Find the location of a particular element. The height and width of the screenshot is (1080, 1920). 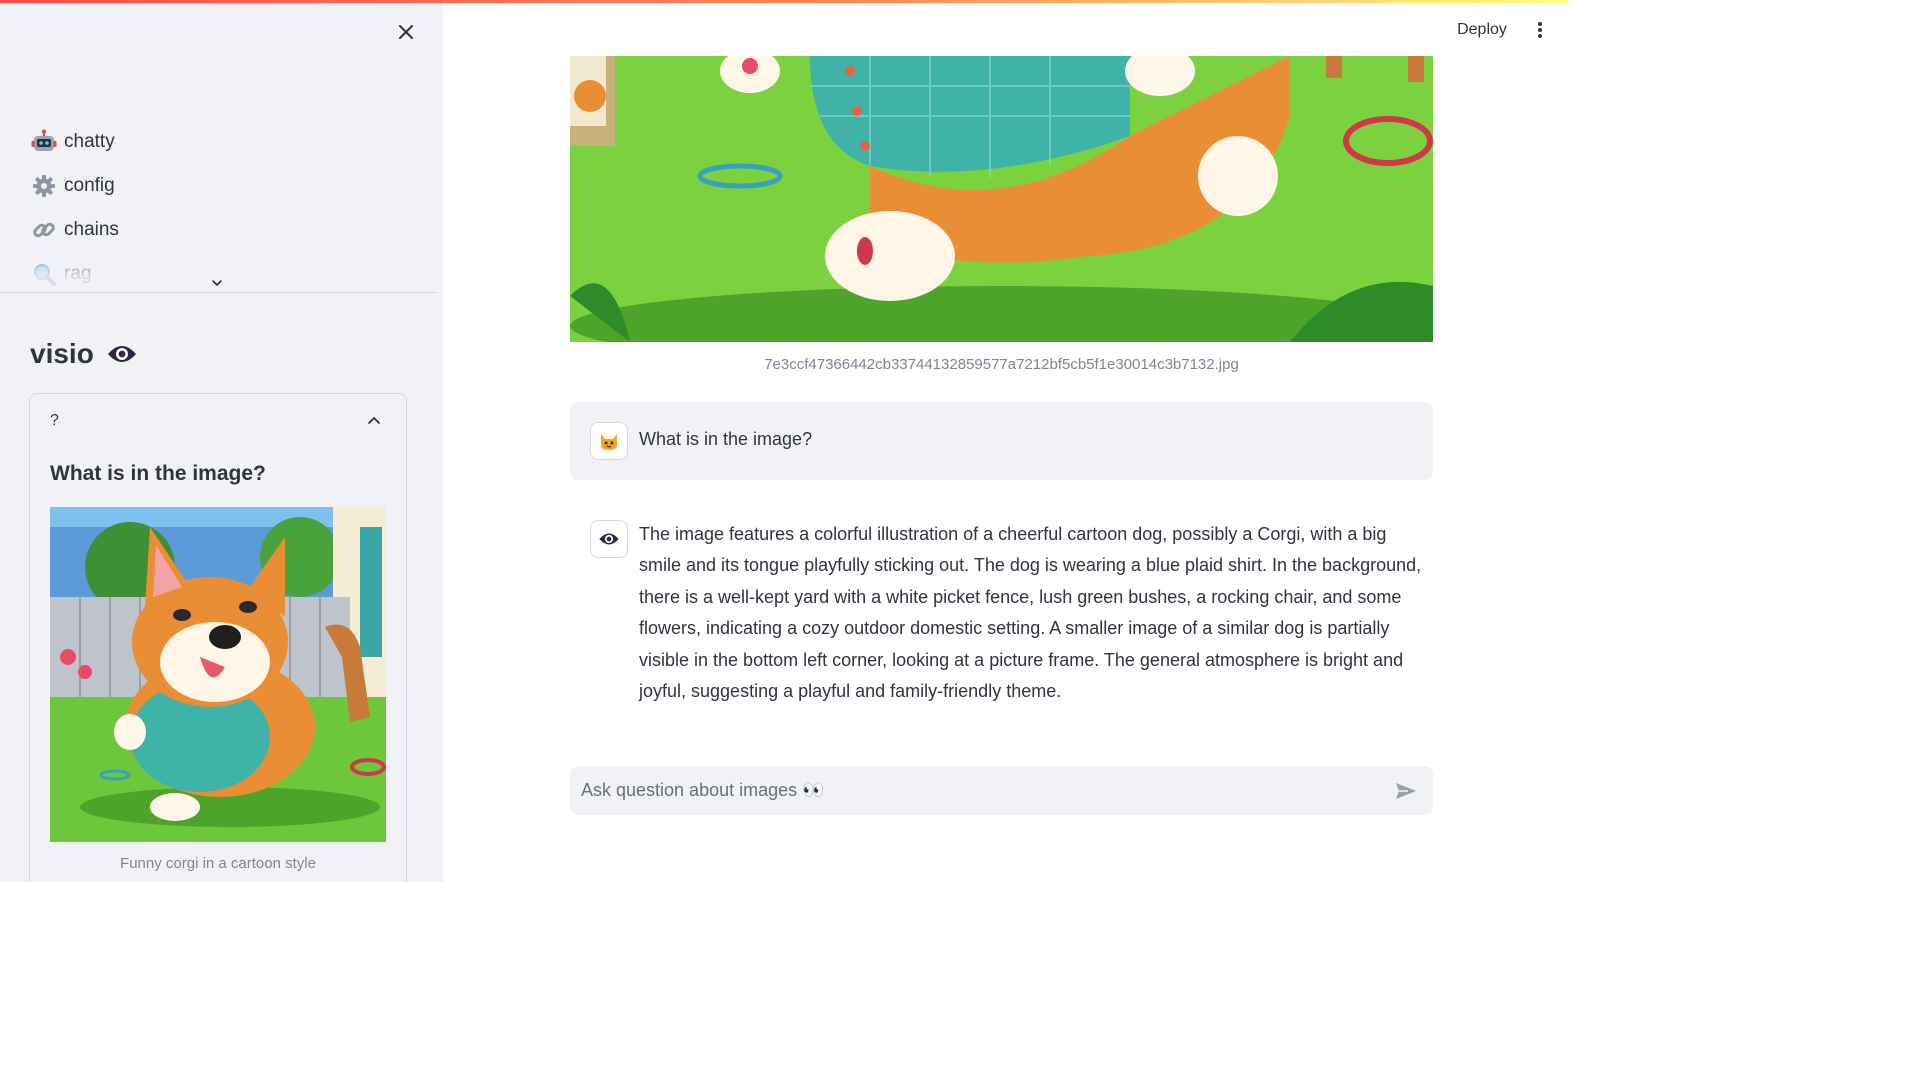

expand-nav-button is located at coordinates (217, 283).